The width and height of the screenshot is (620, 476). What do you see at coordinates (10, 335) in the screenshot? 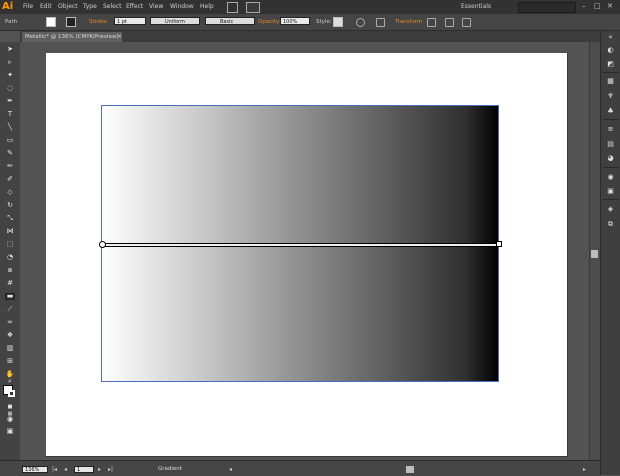
I see `symbol-sprayer-icon: ❖` at bounding box center [10, 335].